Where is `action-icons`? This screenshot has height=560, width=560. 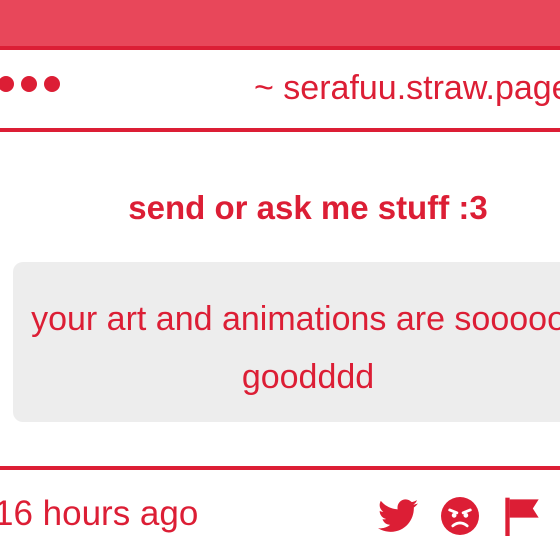
action-icons is located at coordinates (460, 516).